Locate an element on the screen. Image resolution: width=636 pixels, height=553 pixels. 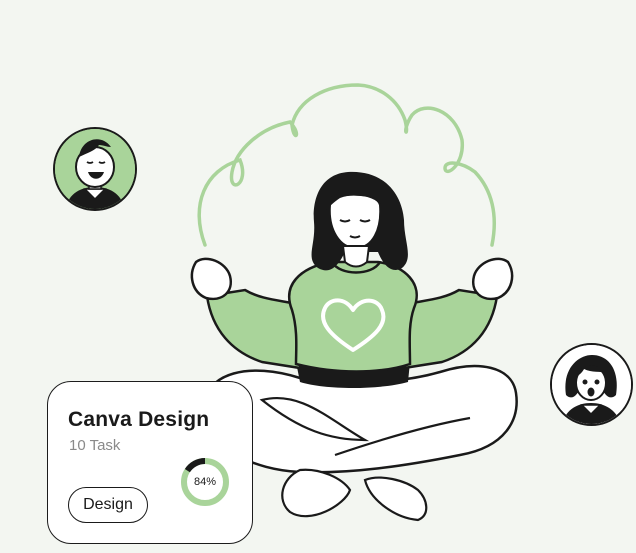
neck is located at coordinates (356, 256).